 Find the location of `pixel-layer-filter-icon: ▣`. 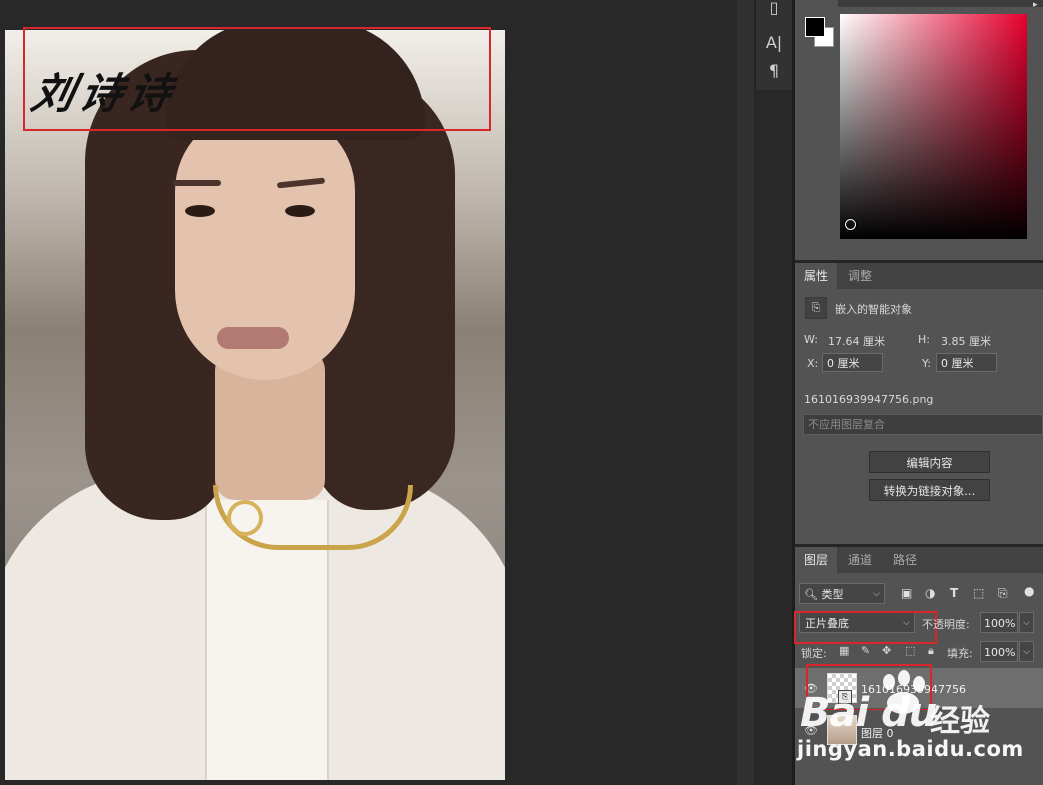

pixel-layer-filter-icon: ▣ is located at coordinates (906, 593).